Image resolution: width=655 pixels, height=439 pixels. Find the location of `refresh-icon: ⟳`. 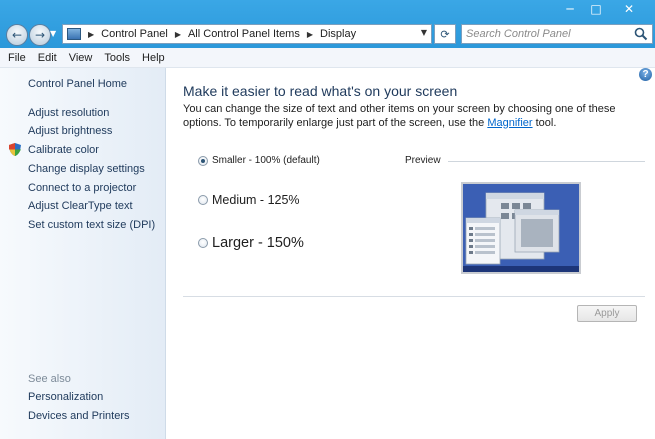

refresh-icon: ⟳ is located at coordinates (445, 34).